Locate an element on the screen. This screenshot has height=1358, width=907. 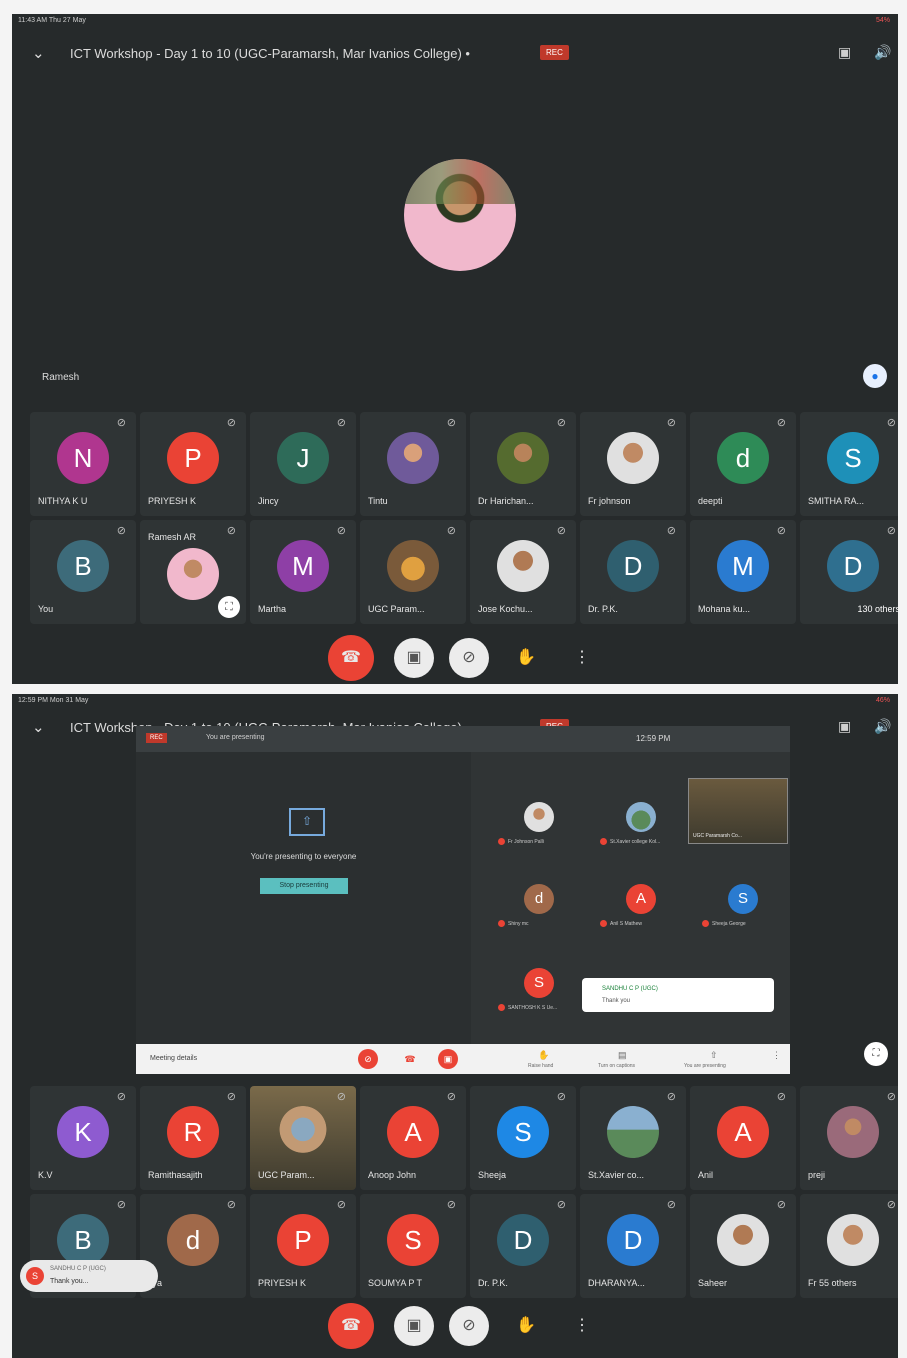
participant-tile: ⊘ M Martha is located at coordinates (303, 572).